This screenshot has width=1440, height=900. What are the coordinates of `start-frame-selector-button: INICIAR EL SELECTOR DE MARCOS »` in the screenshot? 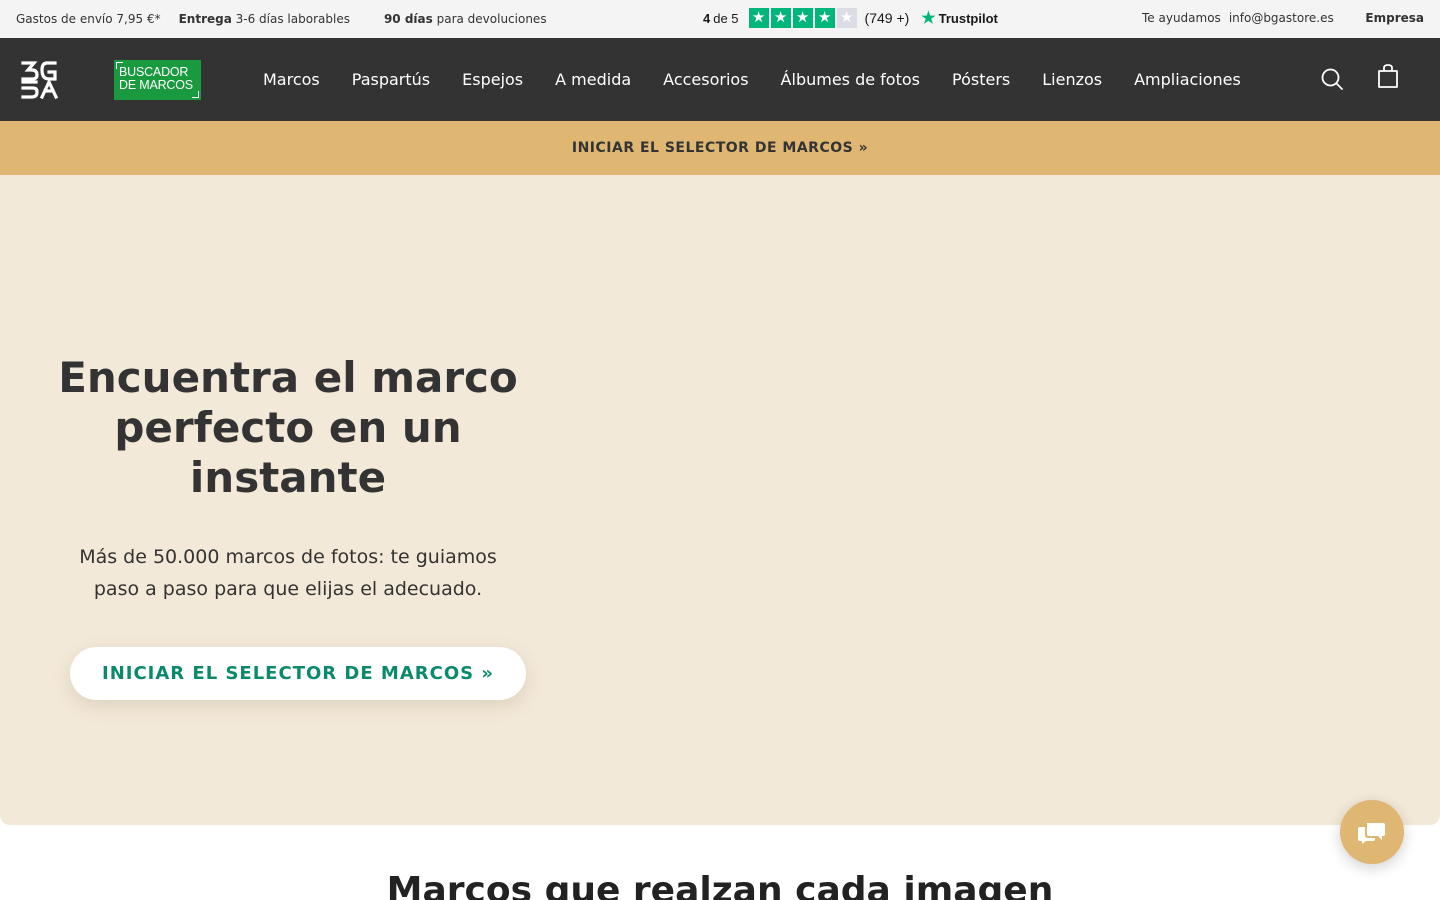 It's located at (298, 673).